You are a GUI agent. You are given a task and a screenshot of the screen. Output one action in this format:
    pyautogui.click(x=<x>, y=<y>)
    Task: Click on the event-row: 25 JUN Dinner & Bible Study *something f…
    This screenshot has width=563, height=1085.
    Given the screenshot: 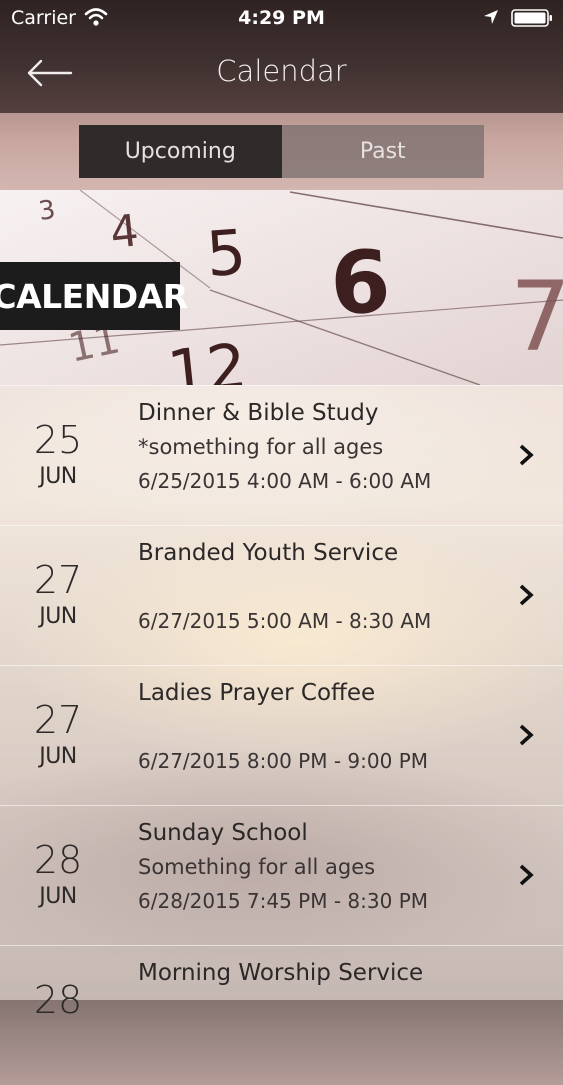 What is the action you would take?
    pyautogui.click(x=281, y=455)
    